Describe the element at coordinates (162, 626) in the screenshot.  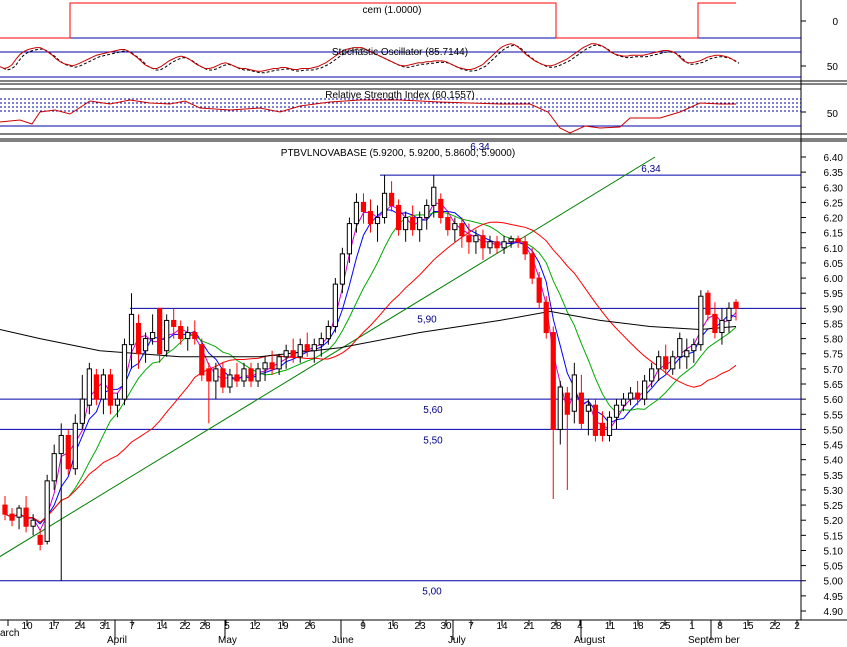
I see `x-tick-label: 14` at that location.